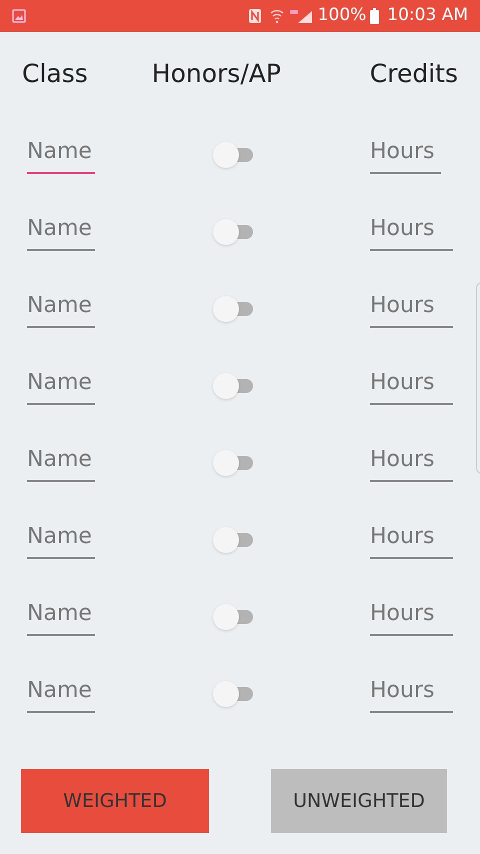  Describe the element at coordinates (301, 16) in the screenshot. I see `signal-icon` at that location.